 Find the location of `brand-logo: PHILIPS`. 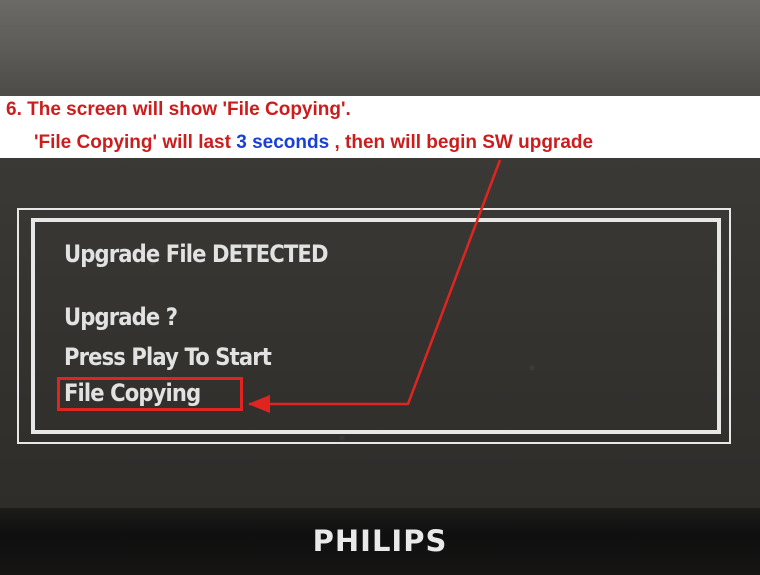

brand-logo: PHILIPS is located at coordinates (380, 541).